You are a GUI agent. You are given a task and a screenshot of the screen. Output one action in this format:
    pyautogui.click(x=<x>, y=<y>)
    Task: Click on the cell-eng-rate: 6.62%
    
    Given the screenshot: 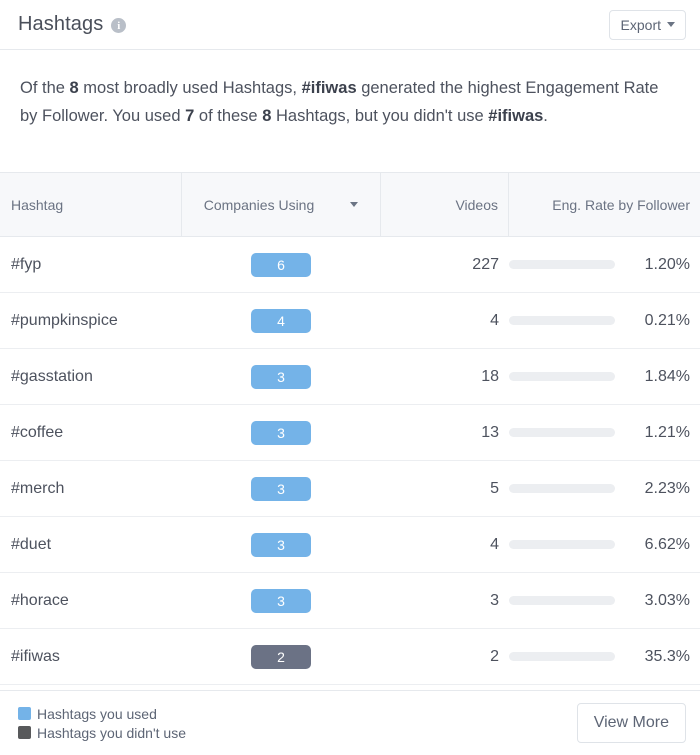 What is the action you would take?
    pyautogui.click(x=604, y=545)
    